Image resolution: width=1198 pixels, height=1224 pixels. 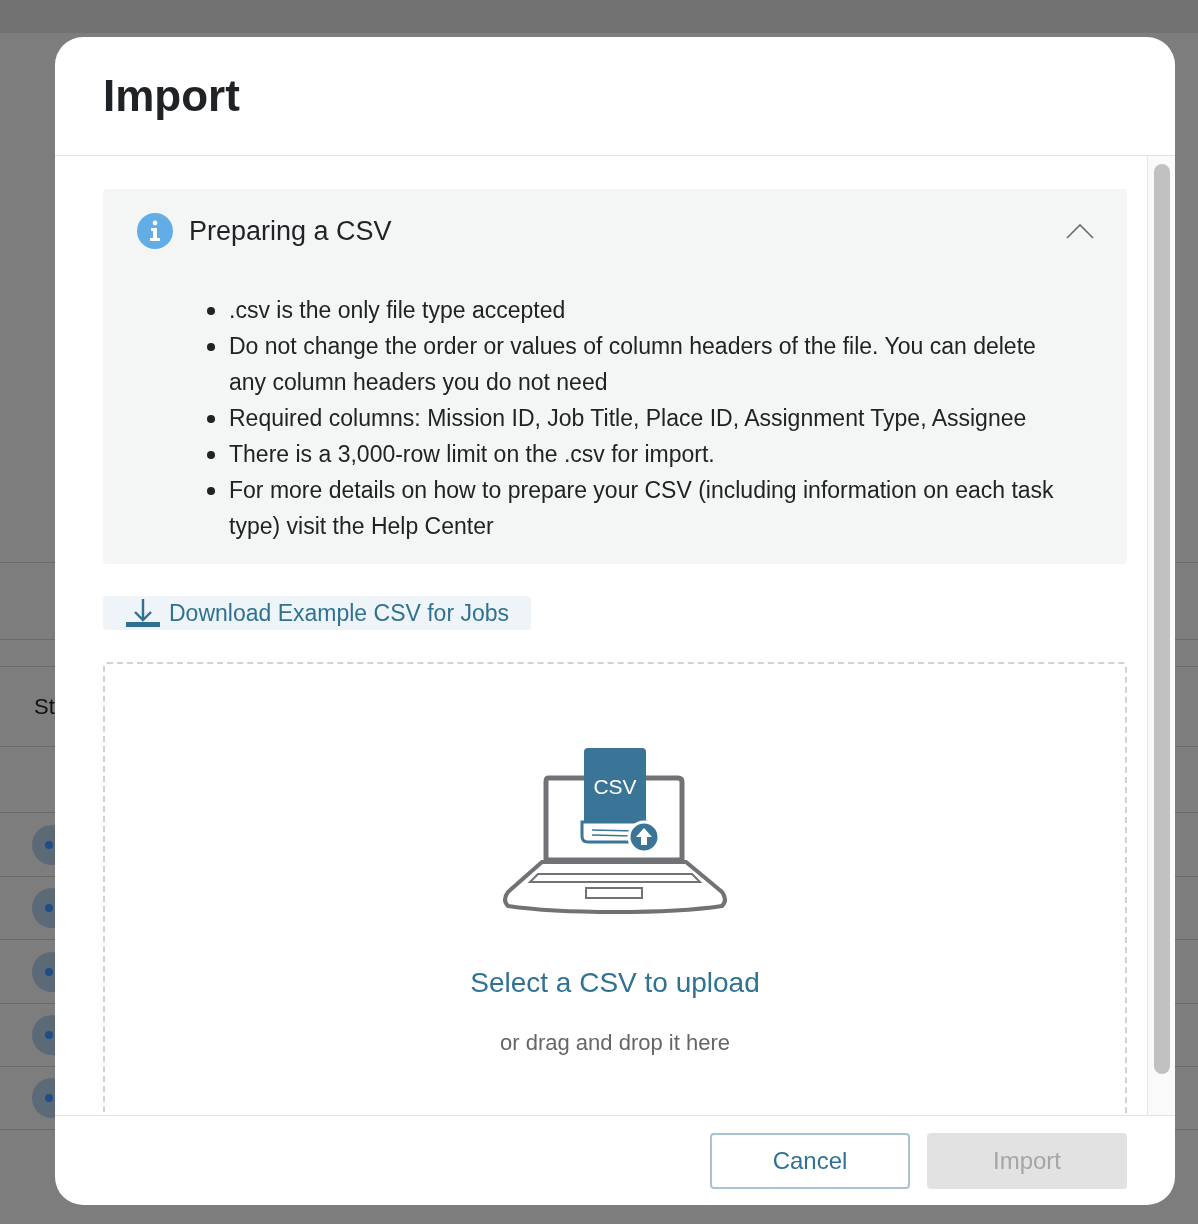 What do you see at coordinates (615, 983) in the screenshot?
I see `select-csv-link: Select a CSV to upload` at bounding box center [615, 983].